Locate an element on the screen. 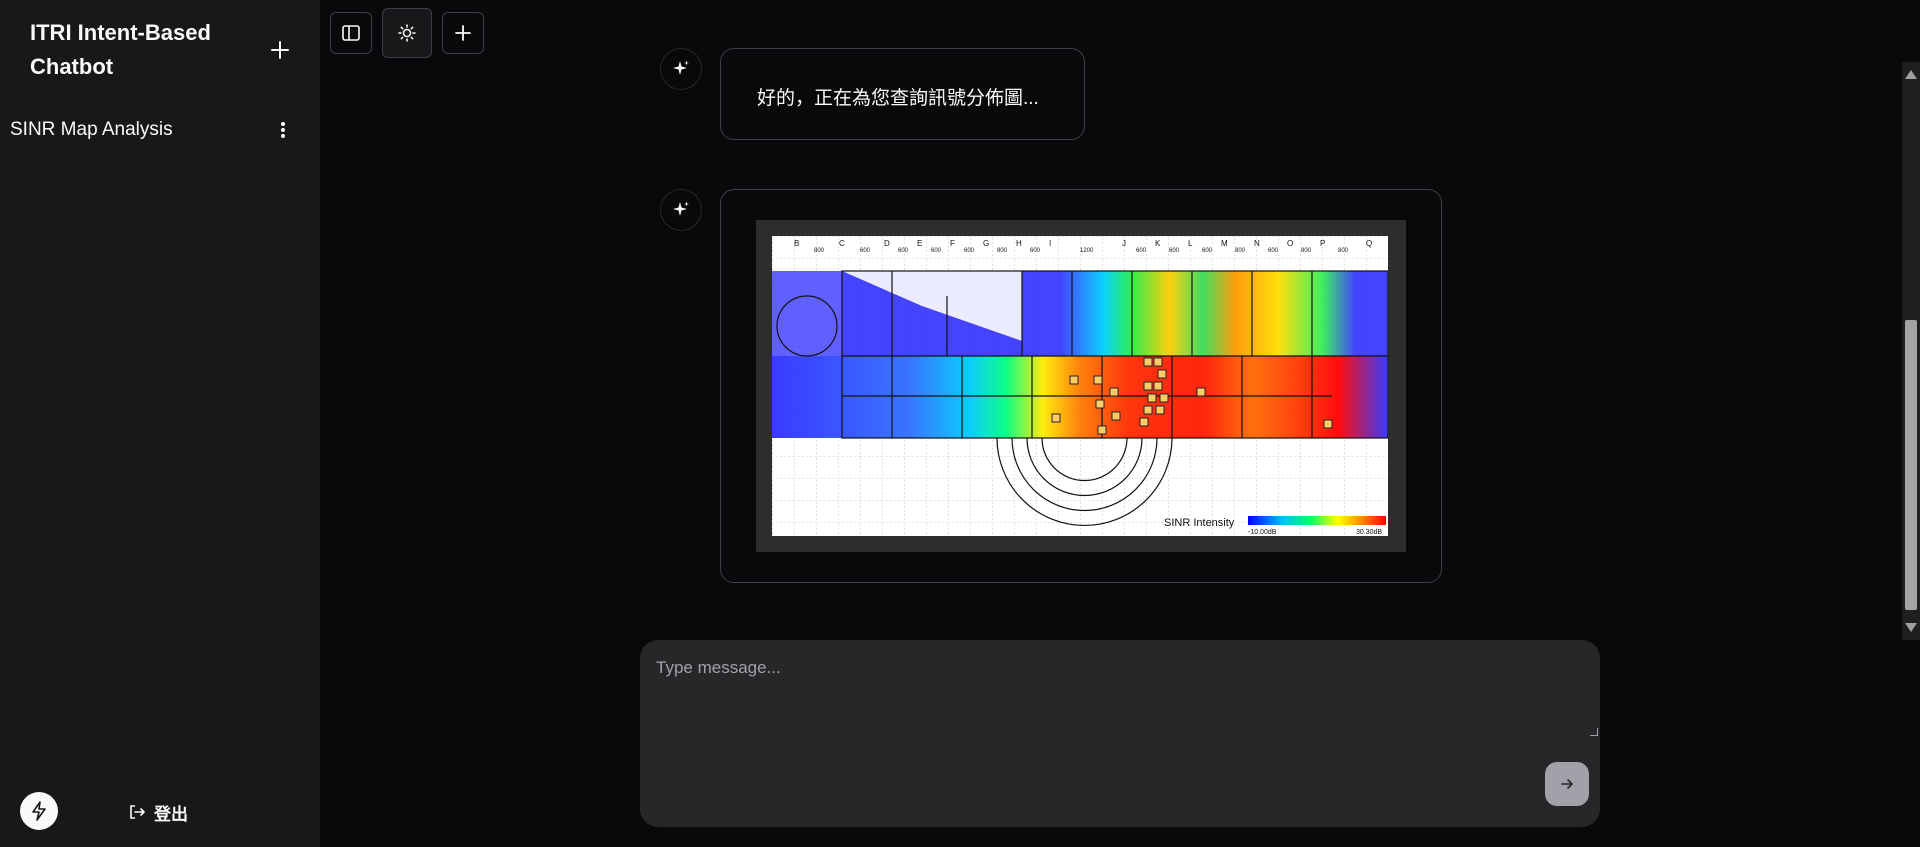  message-input is located at coordinates (1120, 708).